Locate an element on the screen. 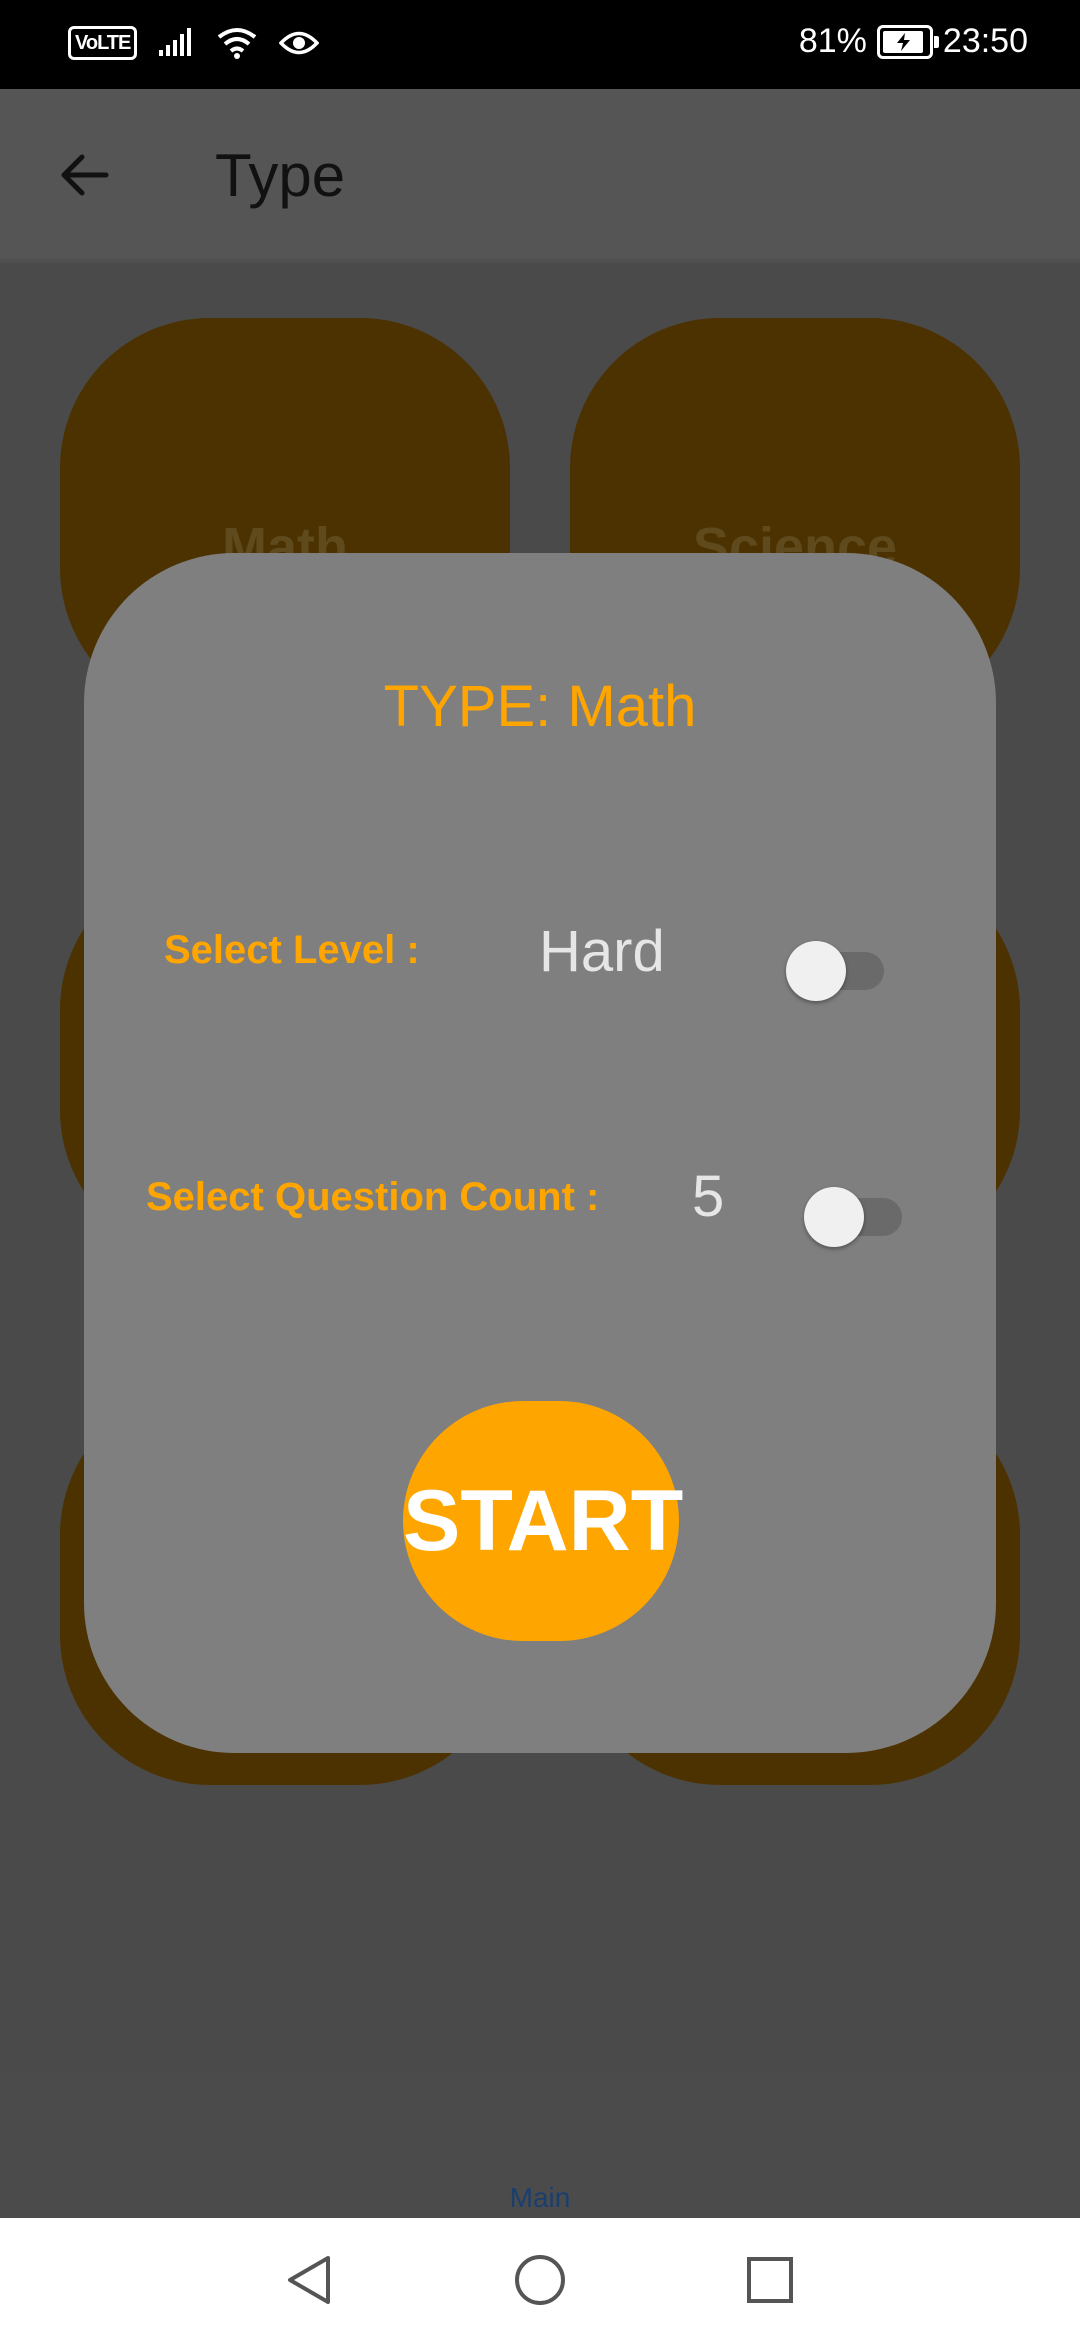 Image resolution: width=1080 pixels, height=2340 pixels. bottom-nav: Main is located at coordinates (540, 2145).